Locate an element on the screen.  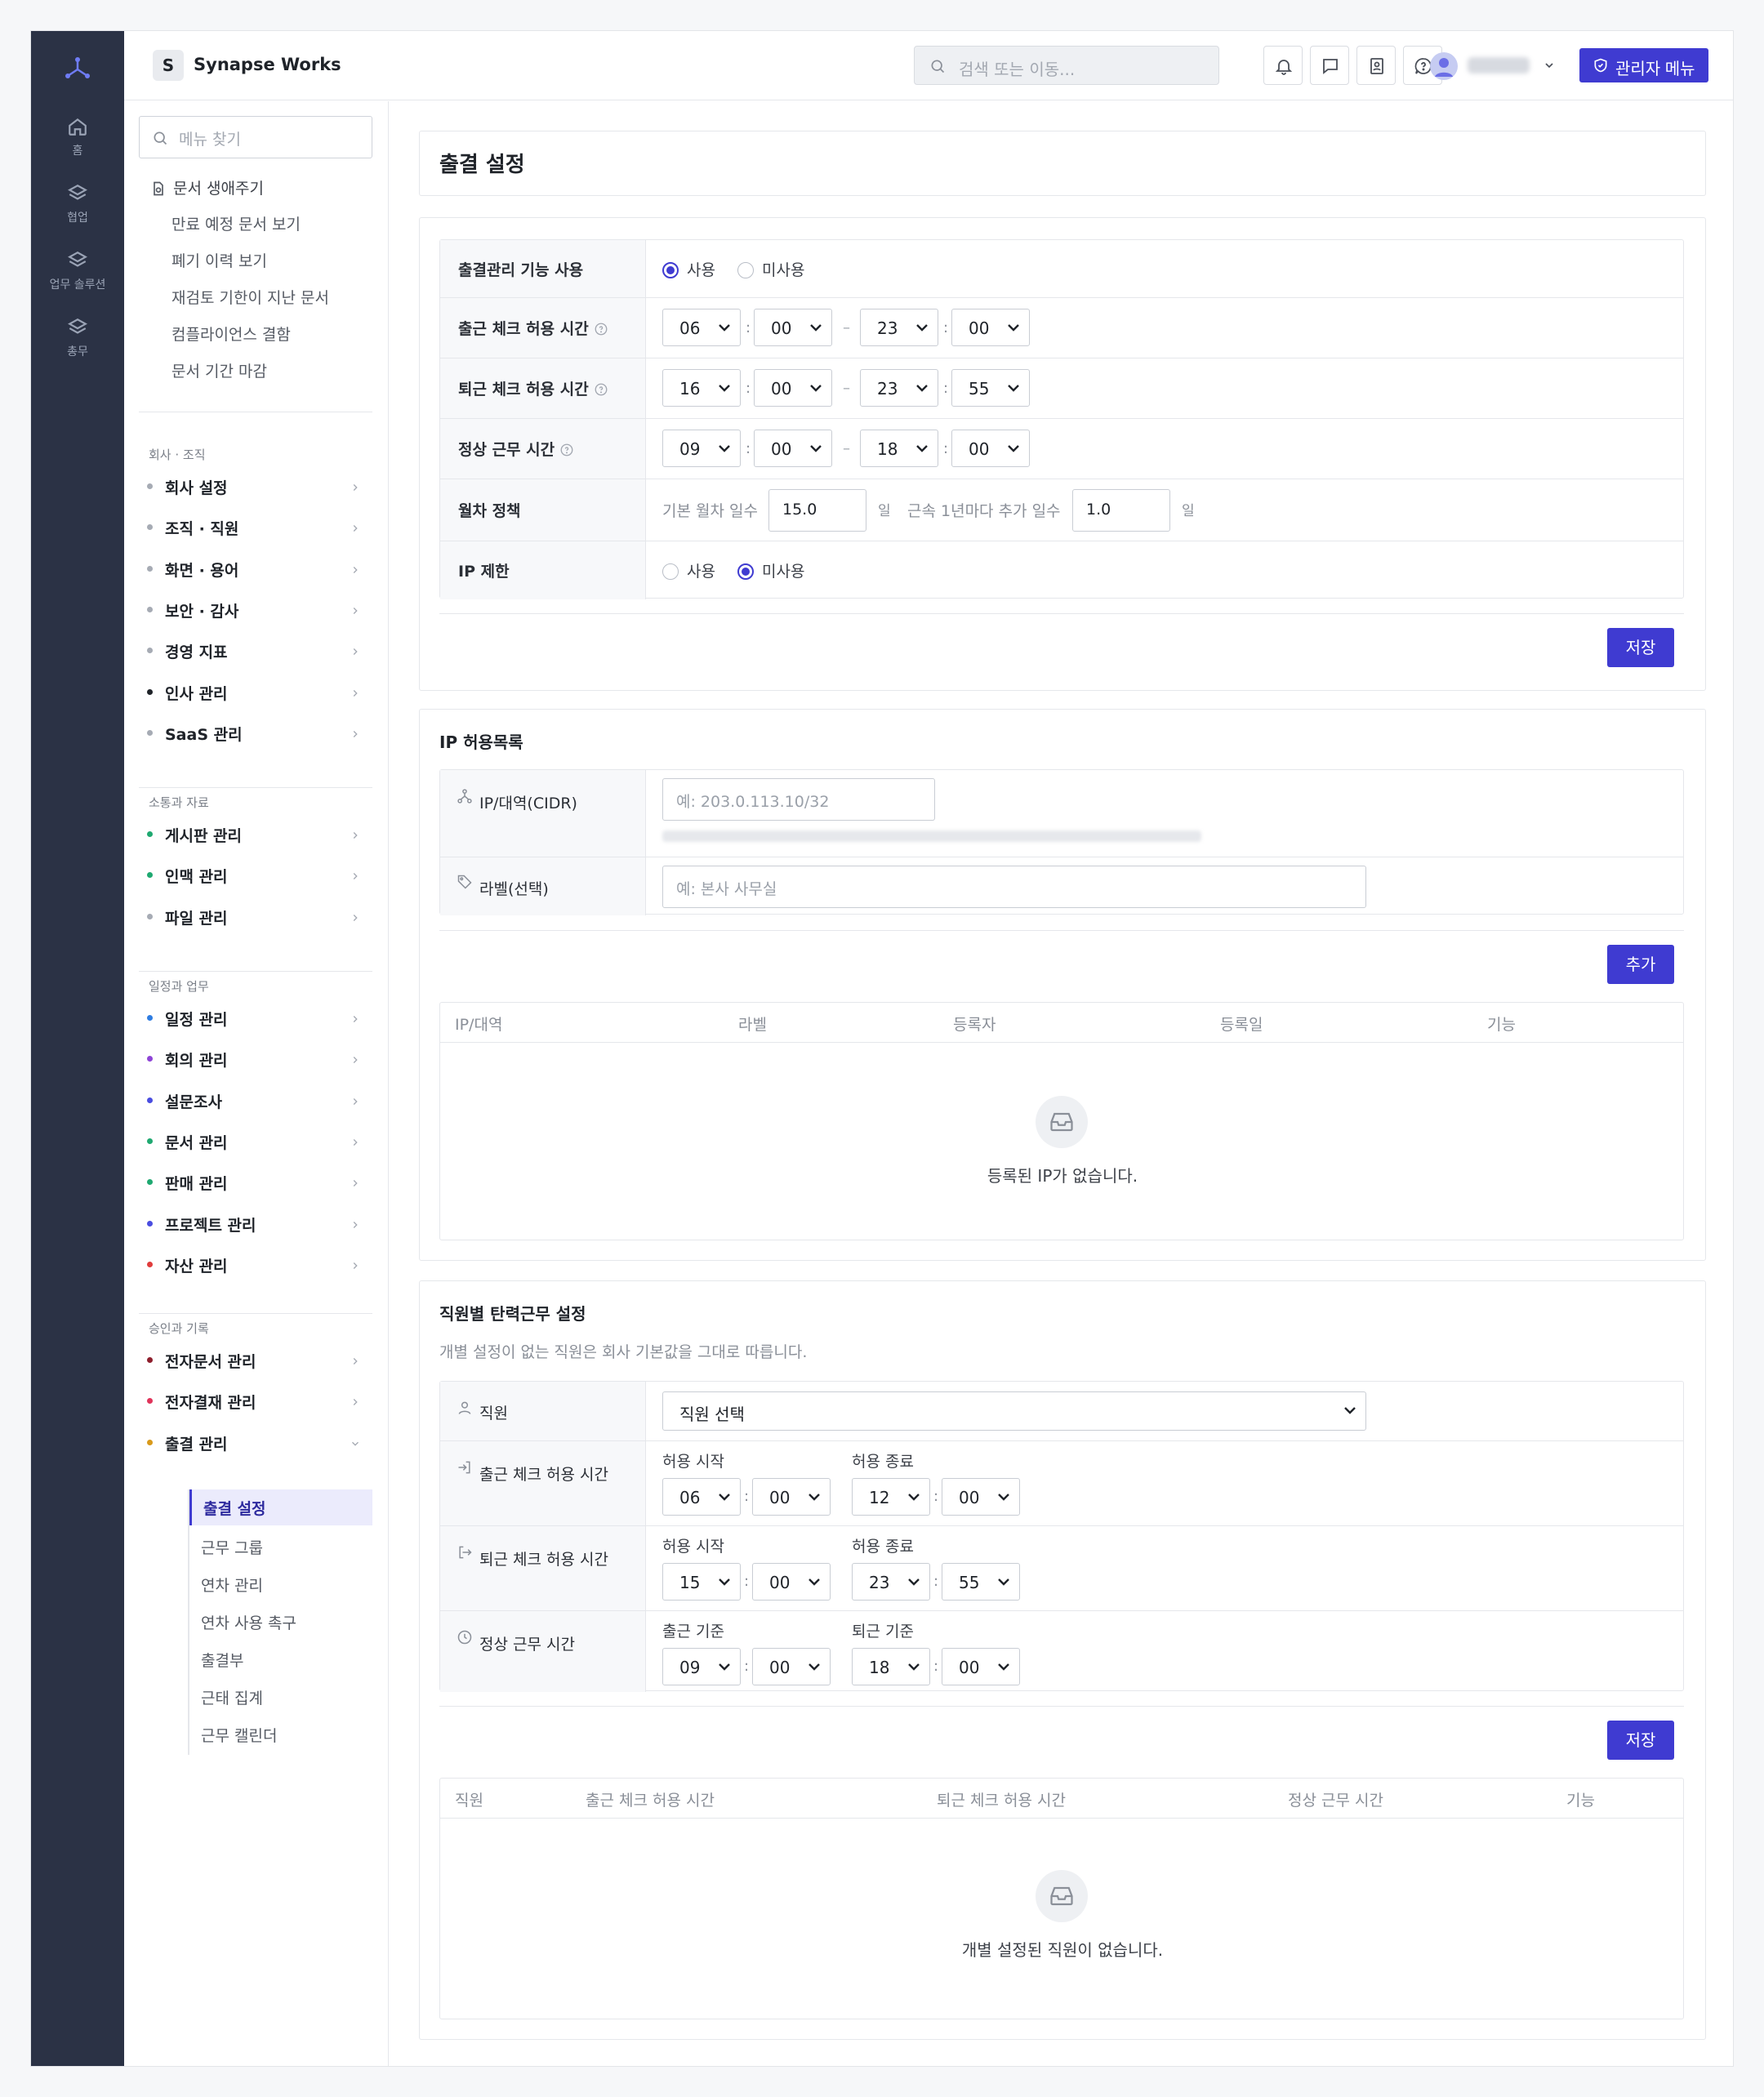
notifications-button is located at coordinates (1283, 65).